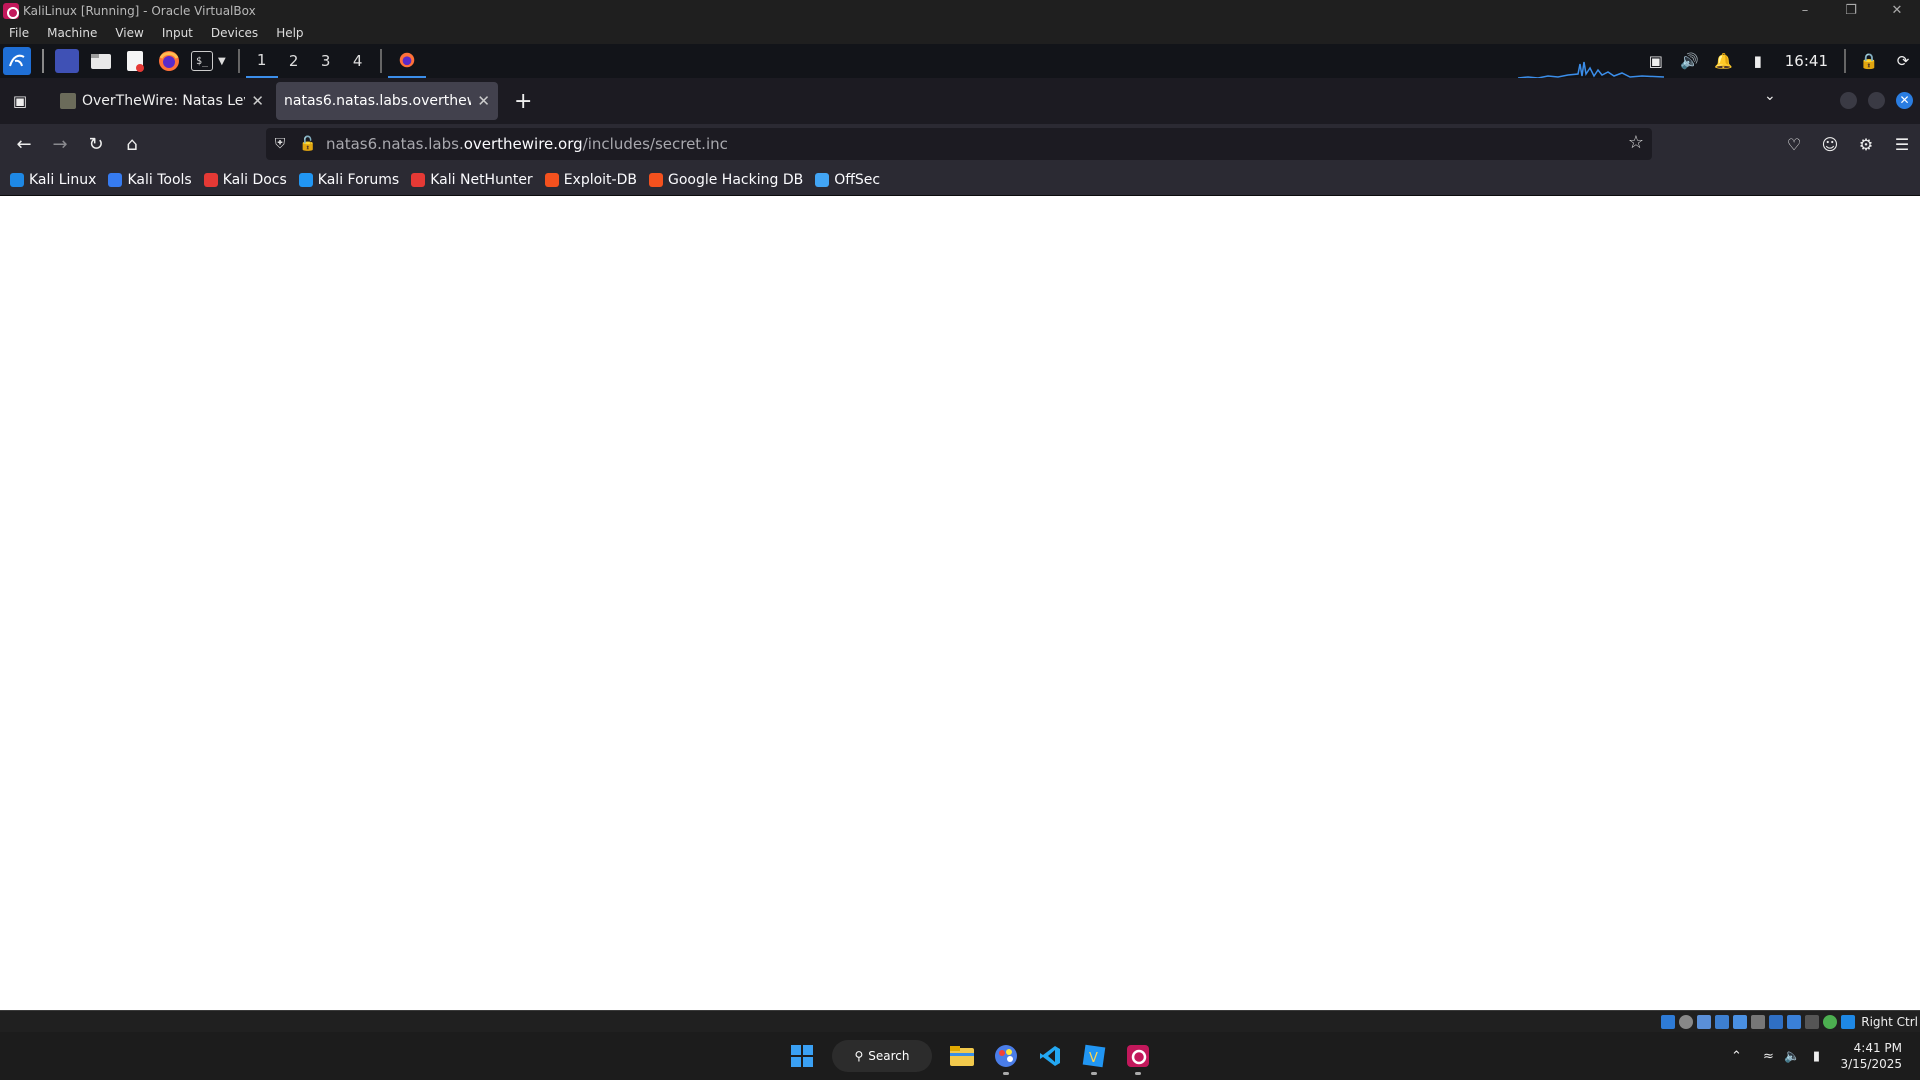  Describe the element at coordinates (53, 180) in the screenshot. I see `bookmark-kali-linux: Kali Linux` at that location.